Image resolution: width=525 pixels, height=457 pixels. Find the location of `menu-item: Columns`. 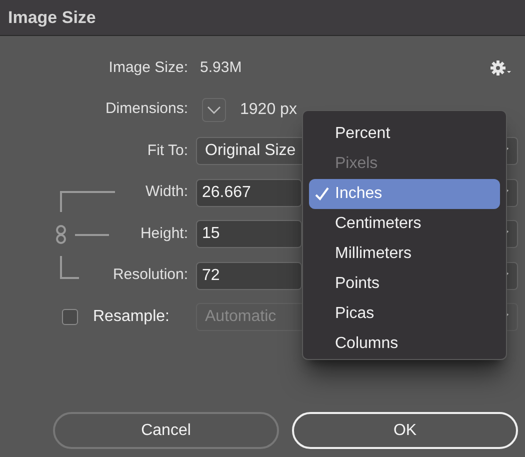

menu-item: Columns is located at coordinates (404, 344).